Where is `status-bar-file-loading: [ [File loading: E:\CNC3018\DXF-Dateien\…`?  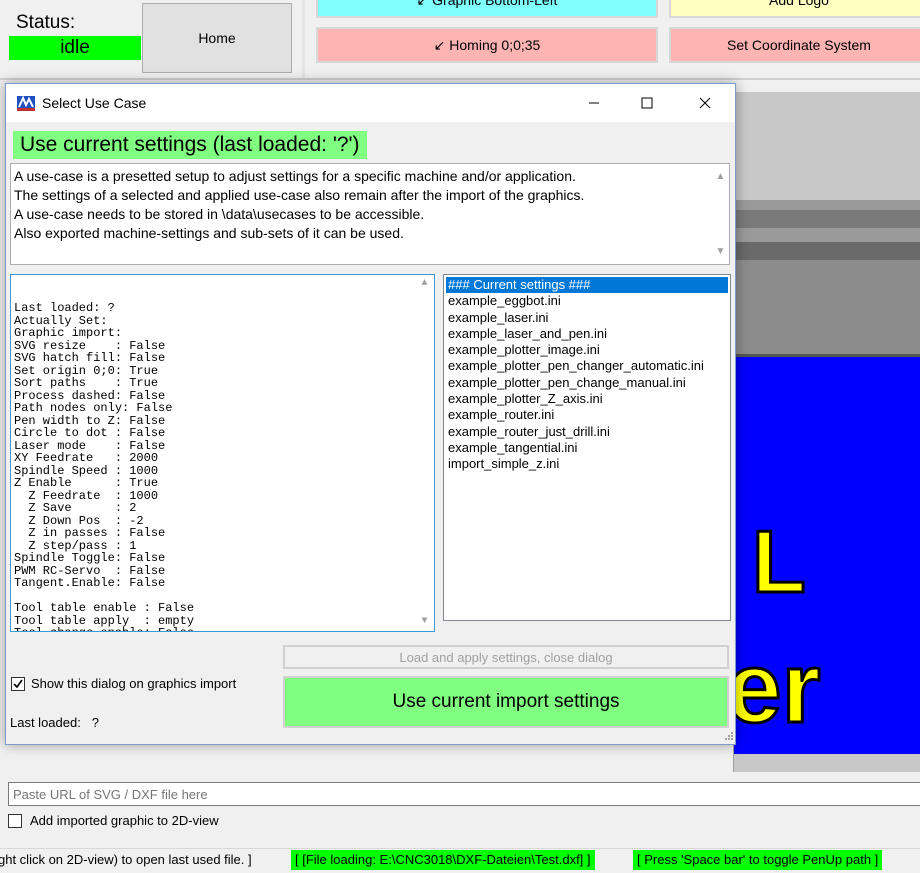 status-bar-file-loading: [ [File loading: E:\CNC3018\DXF-Dateien\… is located at coordinates (443, 860).